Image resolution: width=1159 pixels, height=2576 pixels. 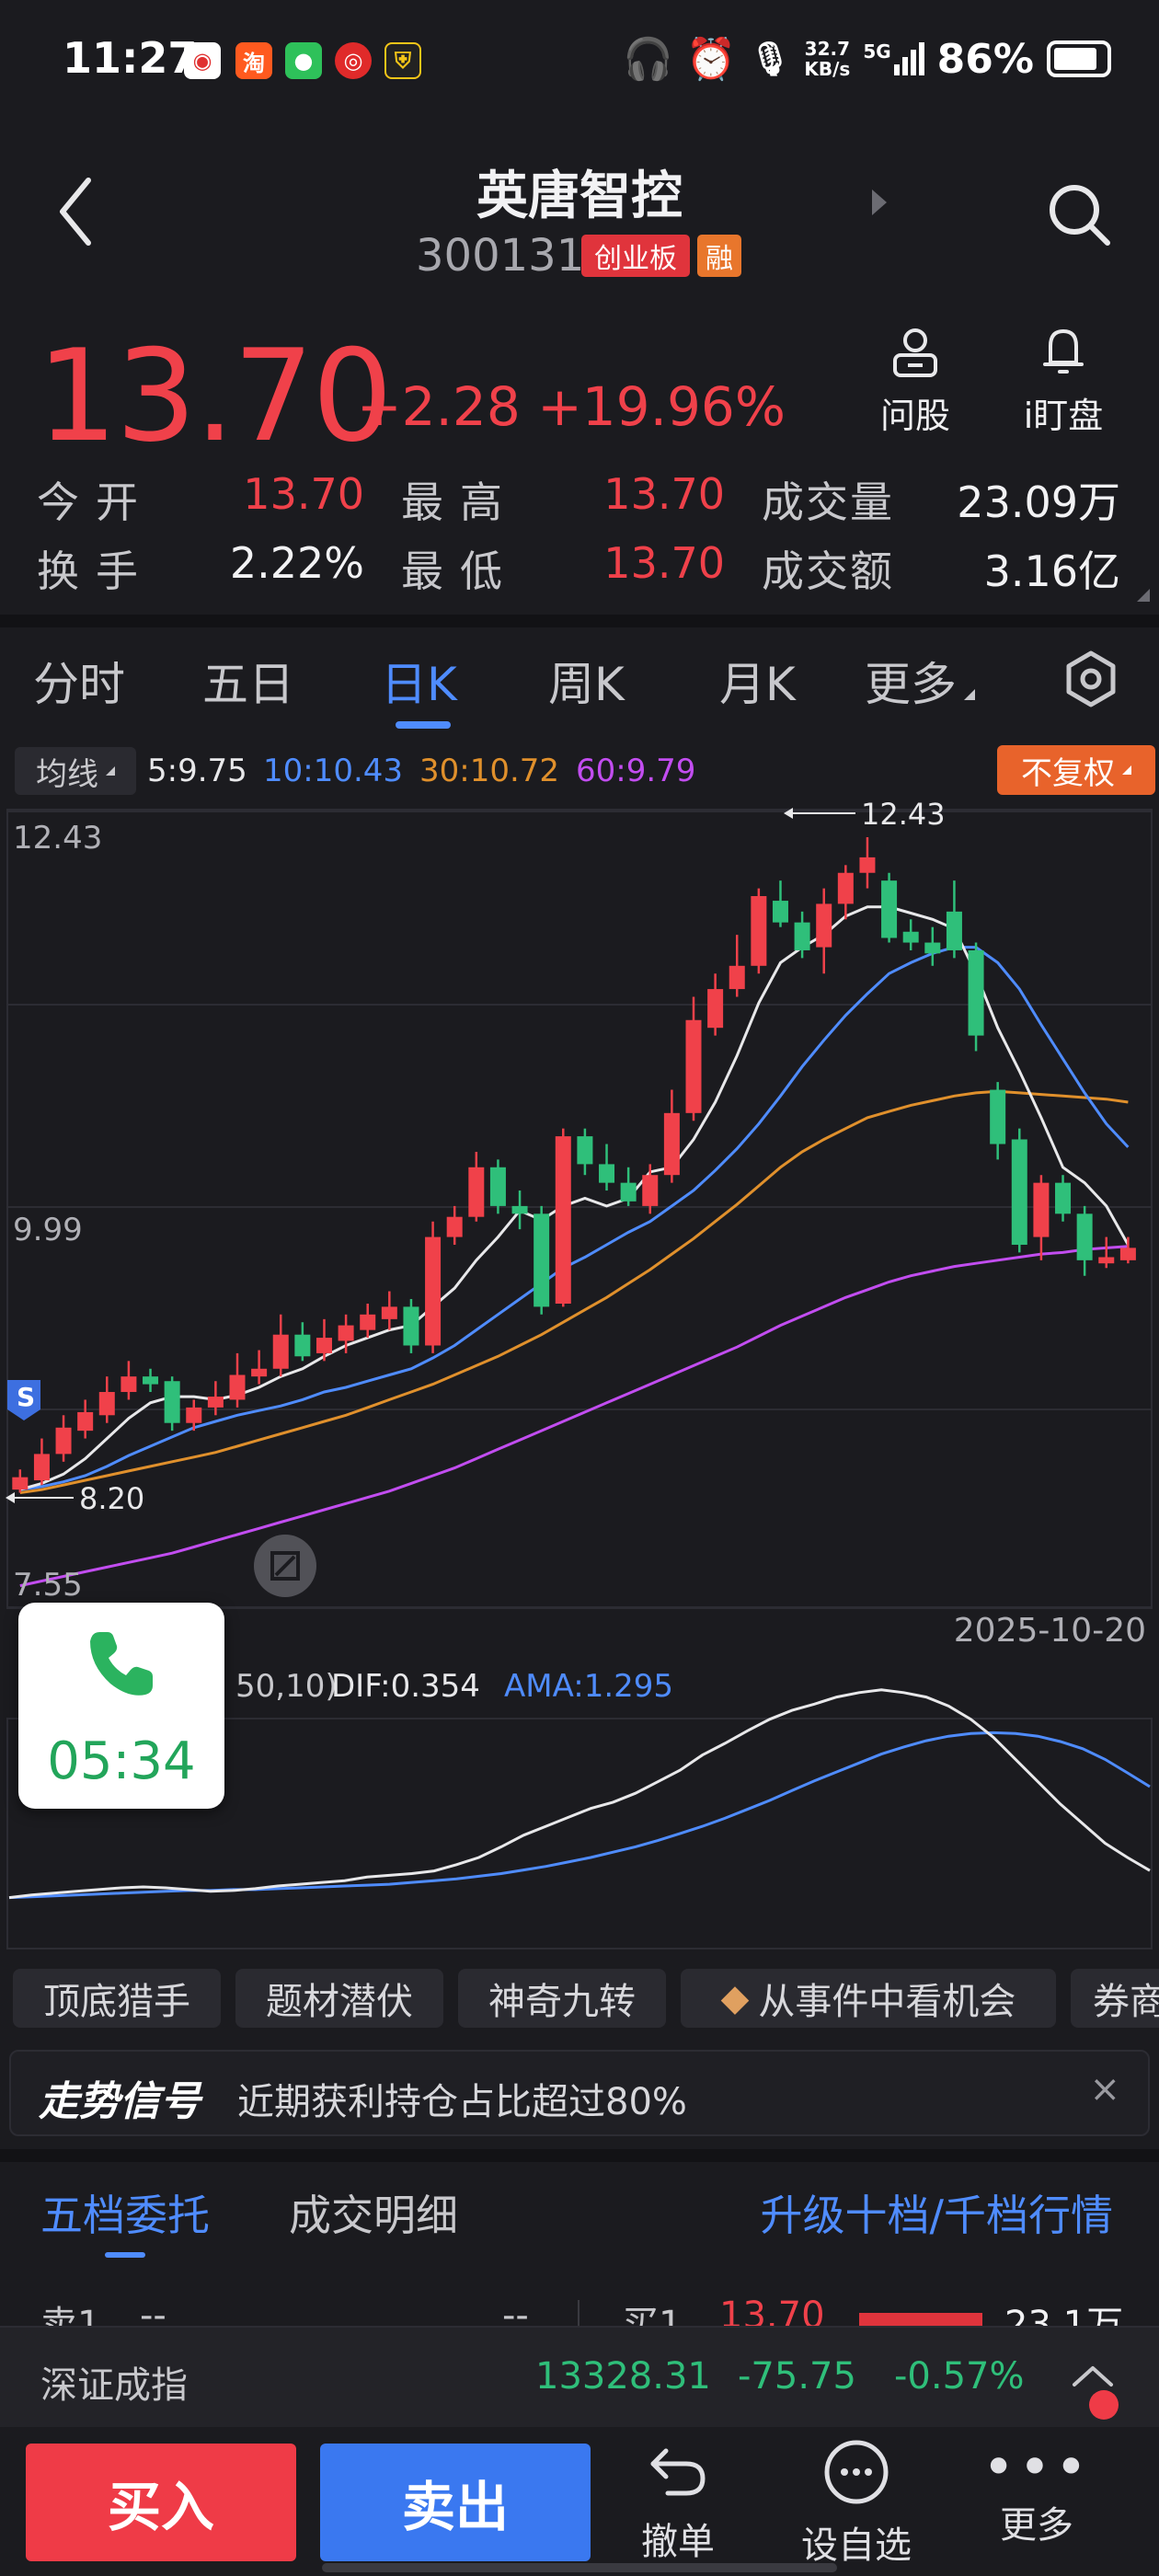 I want to click on margin-tag: 融, so click(x=719, y=256).